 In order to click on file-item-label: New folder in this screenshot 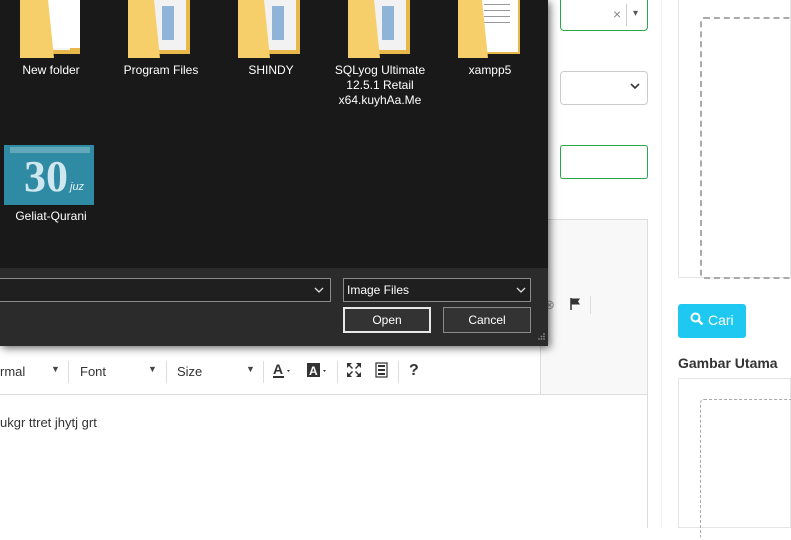, I will do `click(51, 70)`.